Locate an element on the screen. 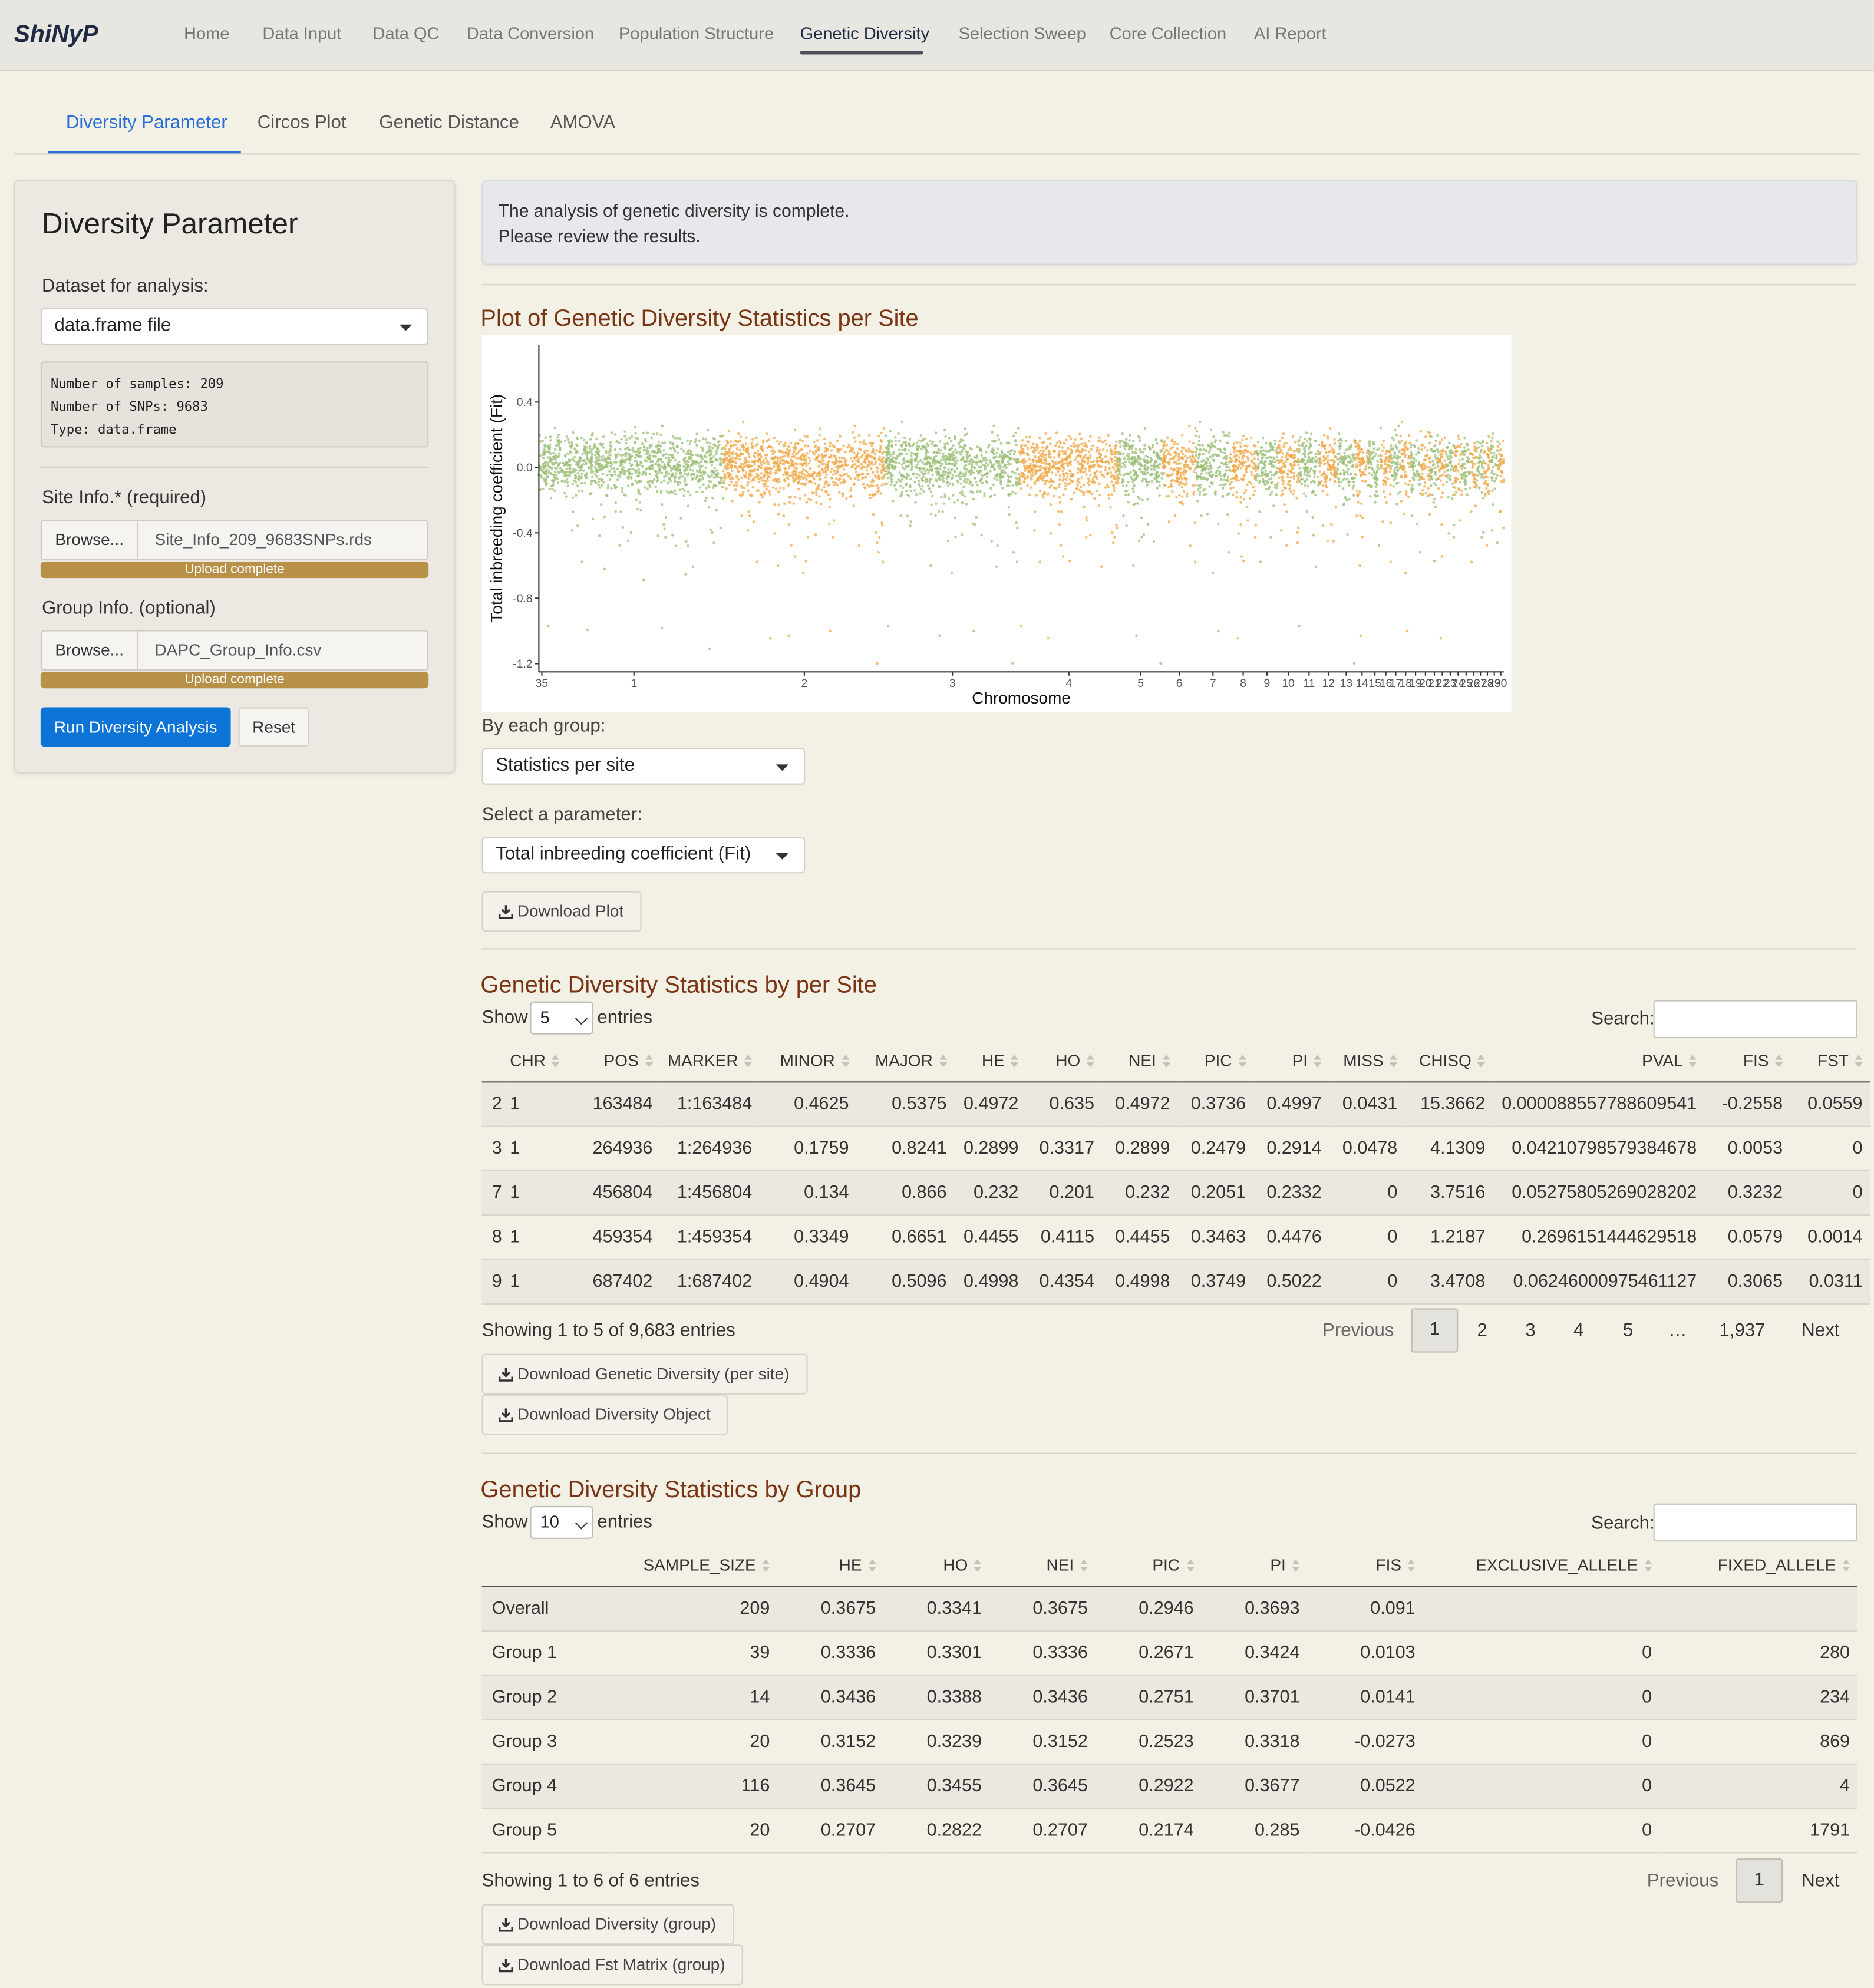  tab-diversity-parameter: Diversity Parameter is located at coordinates (146, 123).